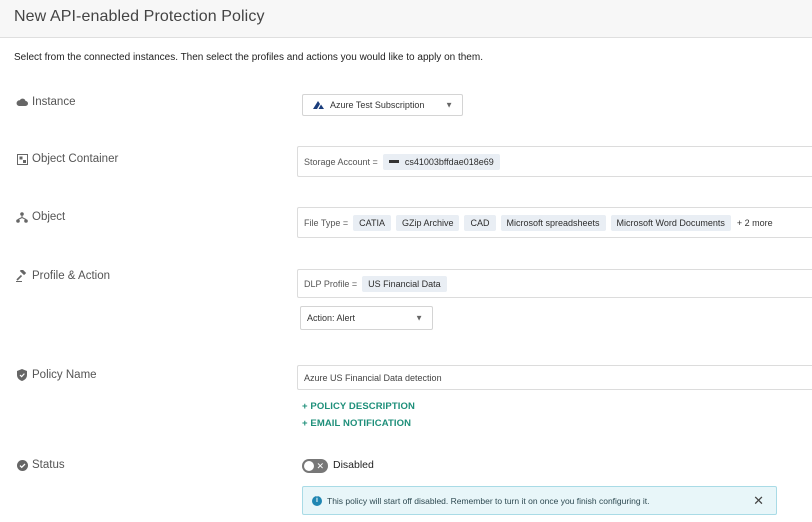 The width and height of the screenshot is (812, 522). I want to click on policy-name-value: Azure US Financial Data detection, so click(373, 377).